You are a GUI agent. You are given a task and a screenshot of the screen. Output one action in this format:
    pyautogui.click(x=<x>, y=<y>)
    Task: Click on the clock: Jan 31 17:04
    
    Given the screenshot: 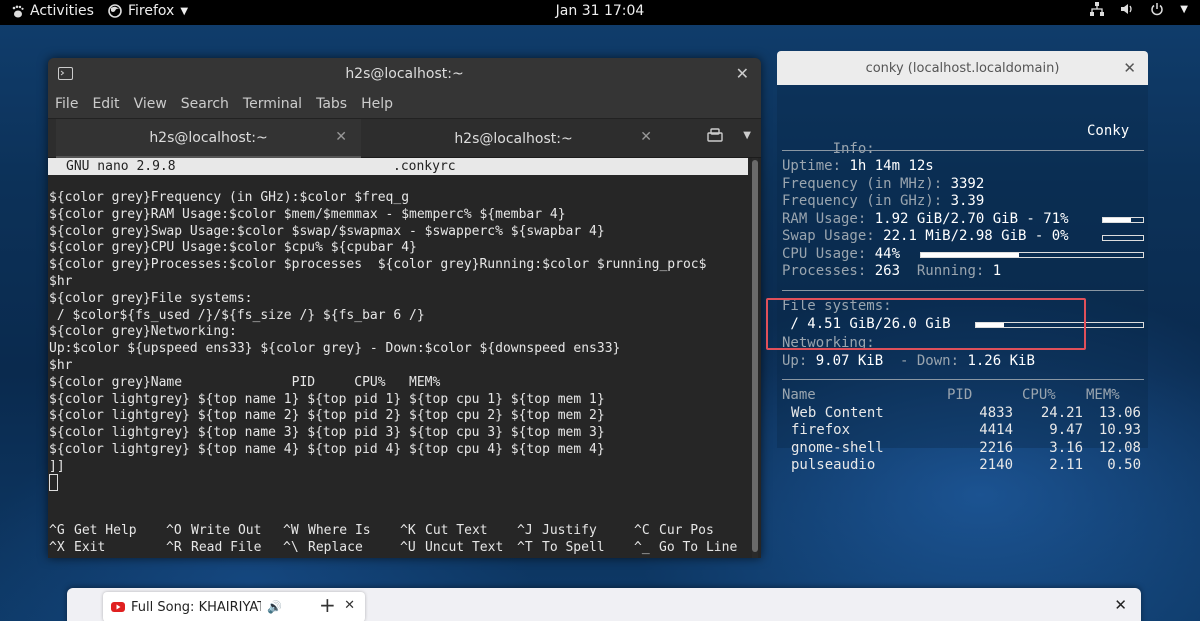 What is the action you would take?
    pyautogui.click(x=600, y=11)
    